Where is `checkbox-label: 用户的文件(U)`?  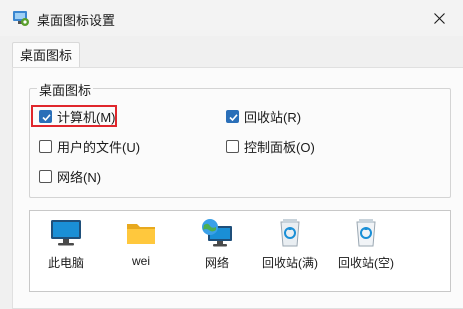 checkbox-label: 用户的文件(U) is located at coordinates (99, 147).